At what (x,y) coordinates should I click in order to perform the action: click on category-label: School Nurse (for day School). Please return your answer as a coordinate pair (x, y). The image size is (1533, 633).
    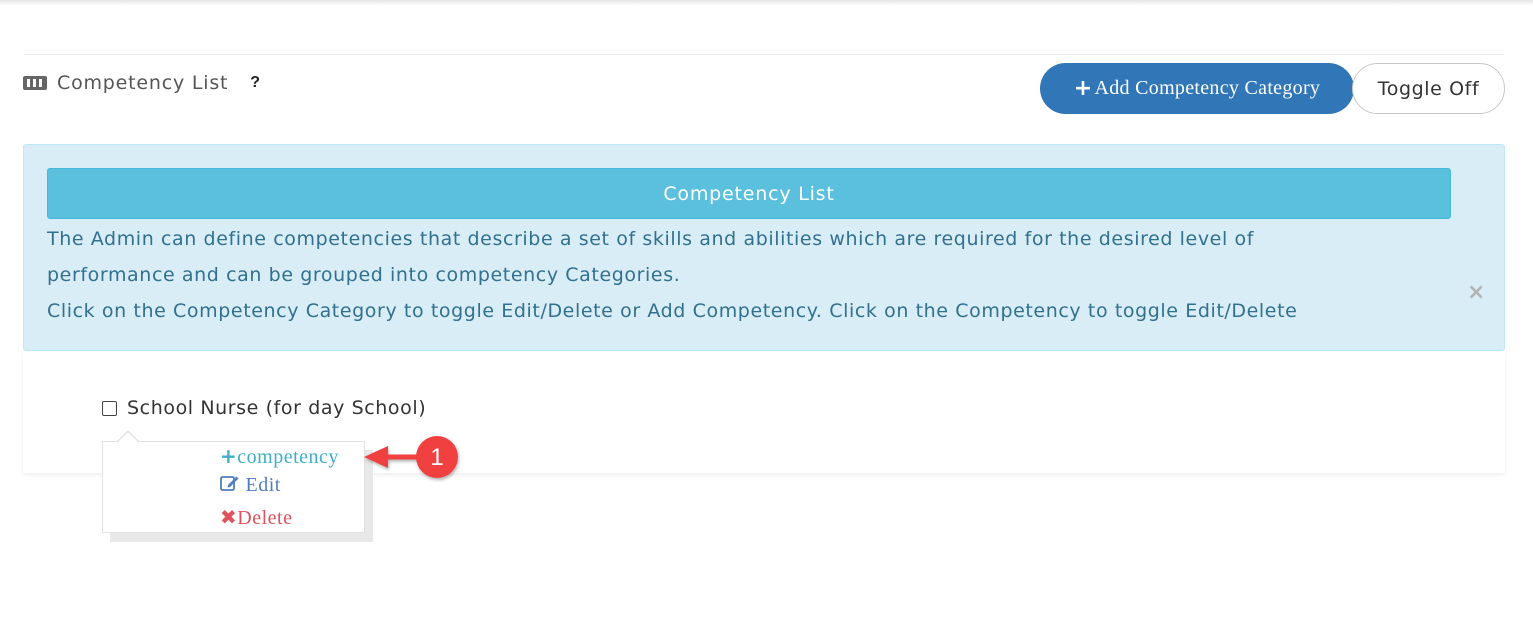
    Looking at the image, I should click on (276, 408).